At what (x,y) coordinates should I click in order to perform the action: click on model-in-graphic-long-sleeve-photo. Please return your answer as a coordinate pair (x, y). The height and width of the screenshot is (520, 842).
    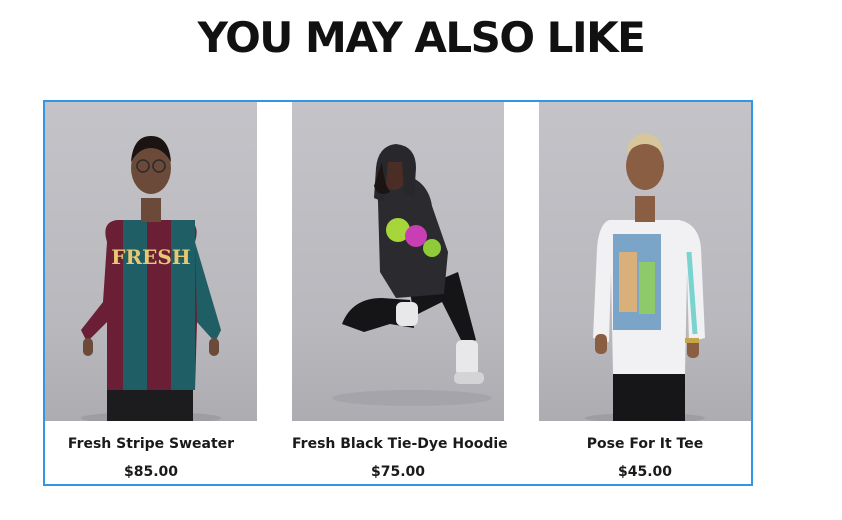
    Looking at the image, I should click on (645, 277).